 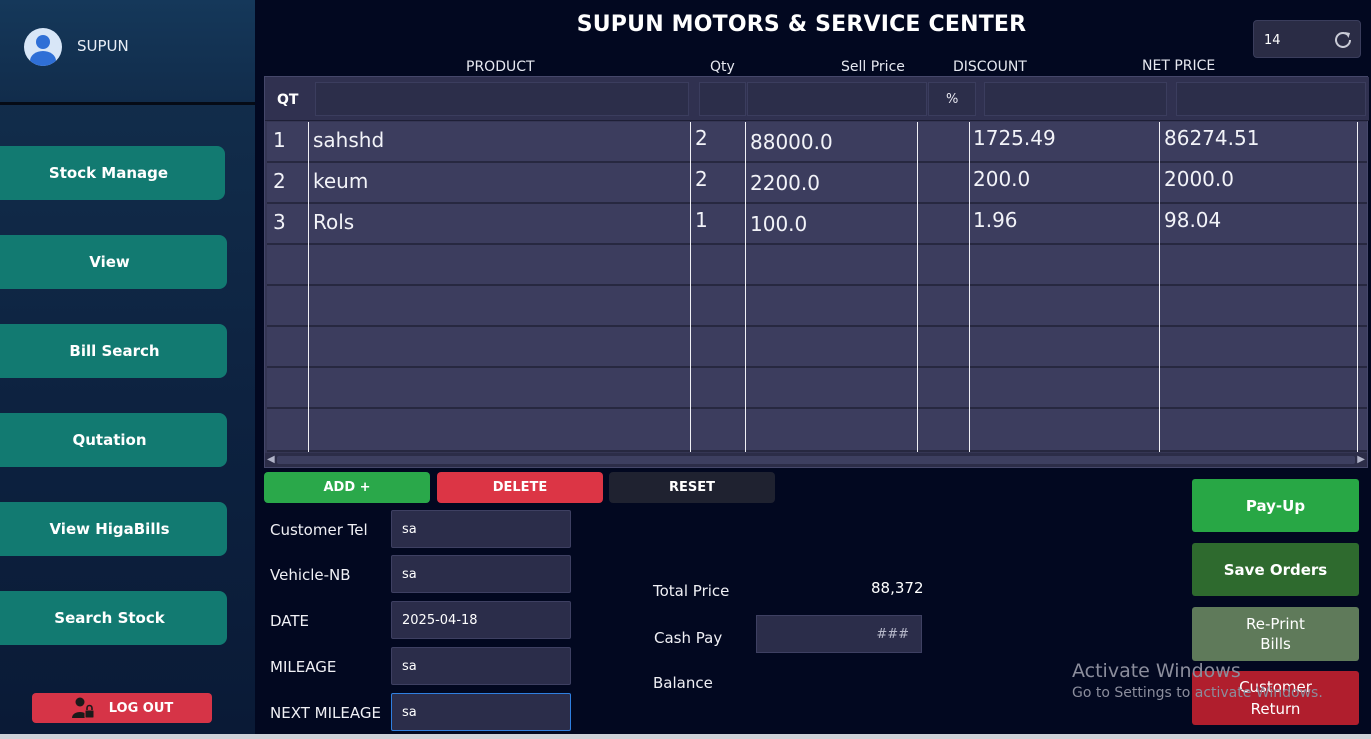 What do you see at coordinates (990, 67) in the screenshot?
I see `column-header-discount: DISCOUNT` at bounding box center [990, 67].